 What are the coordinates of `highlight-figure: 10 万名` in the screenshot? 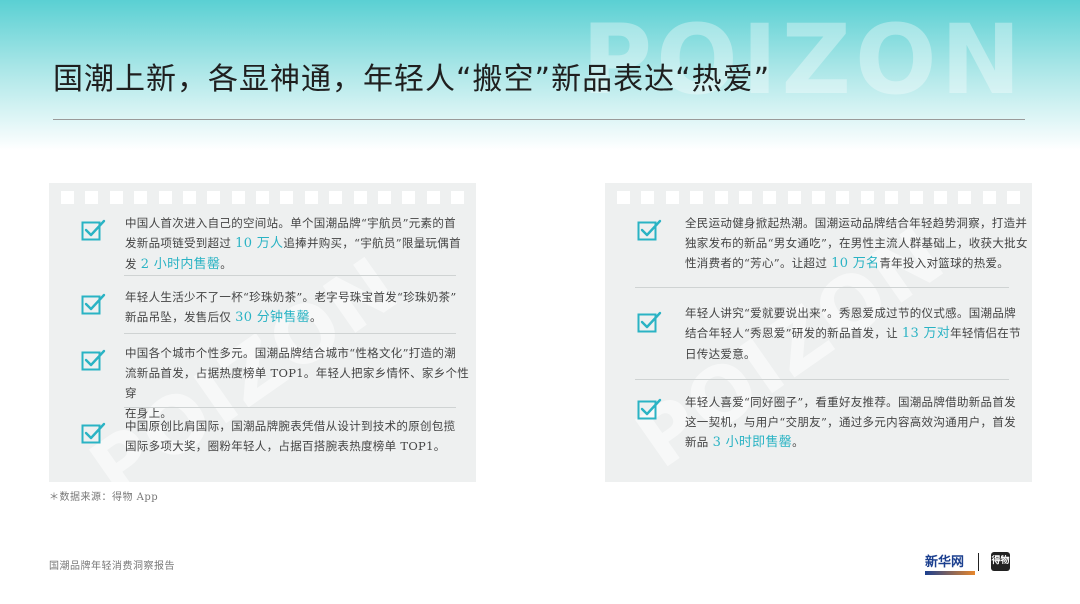 It's located at (855, 263).